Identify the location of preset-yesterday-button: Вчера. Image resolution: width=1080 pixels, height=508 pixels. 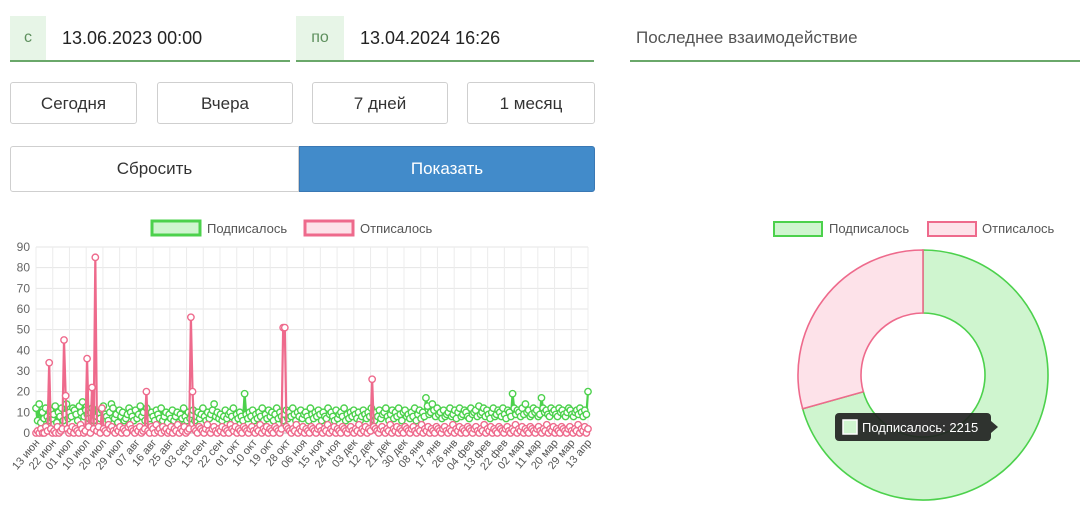
(225, 103).